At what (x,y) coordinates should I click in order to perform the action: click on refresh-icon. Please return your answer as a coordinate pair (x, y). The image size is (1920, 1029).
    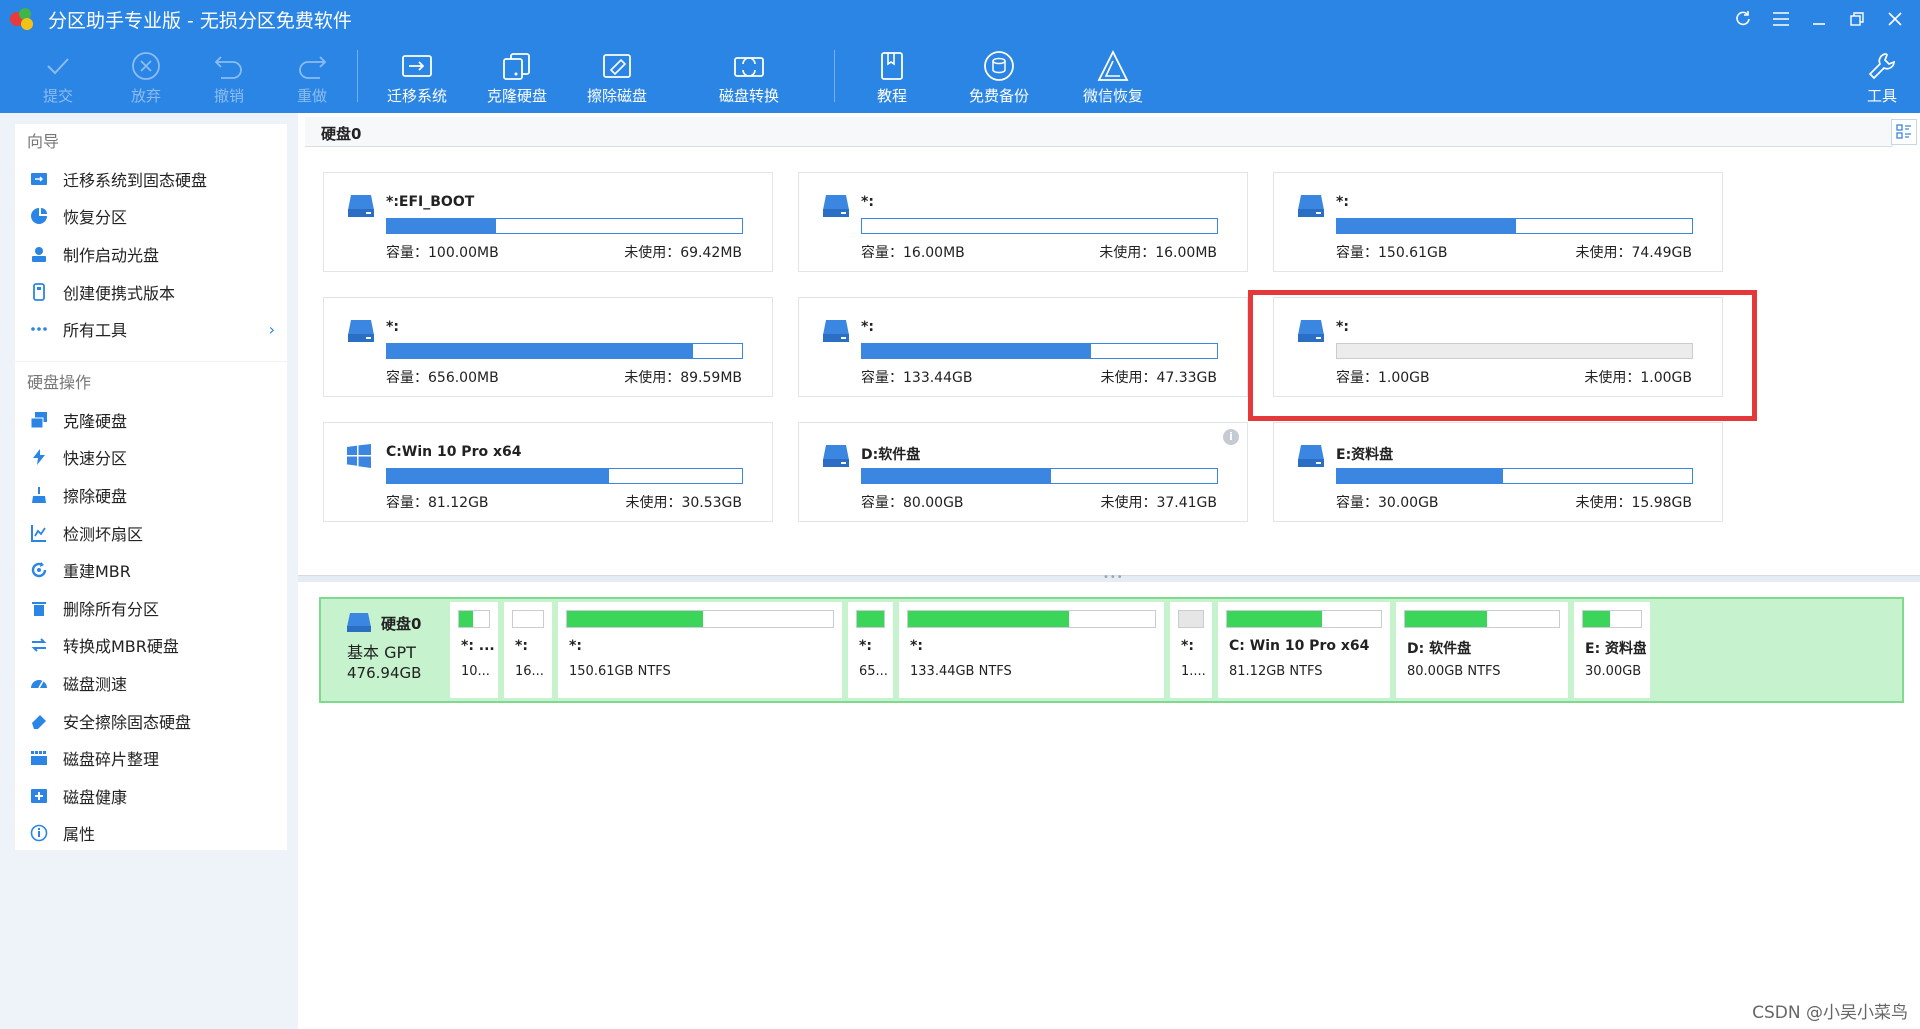
    Looking at the image, I should click on (1743, 19).